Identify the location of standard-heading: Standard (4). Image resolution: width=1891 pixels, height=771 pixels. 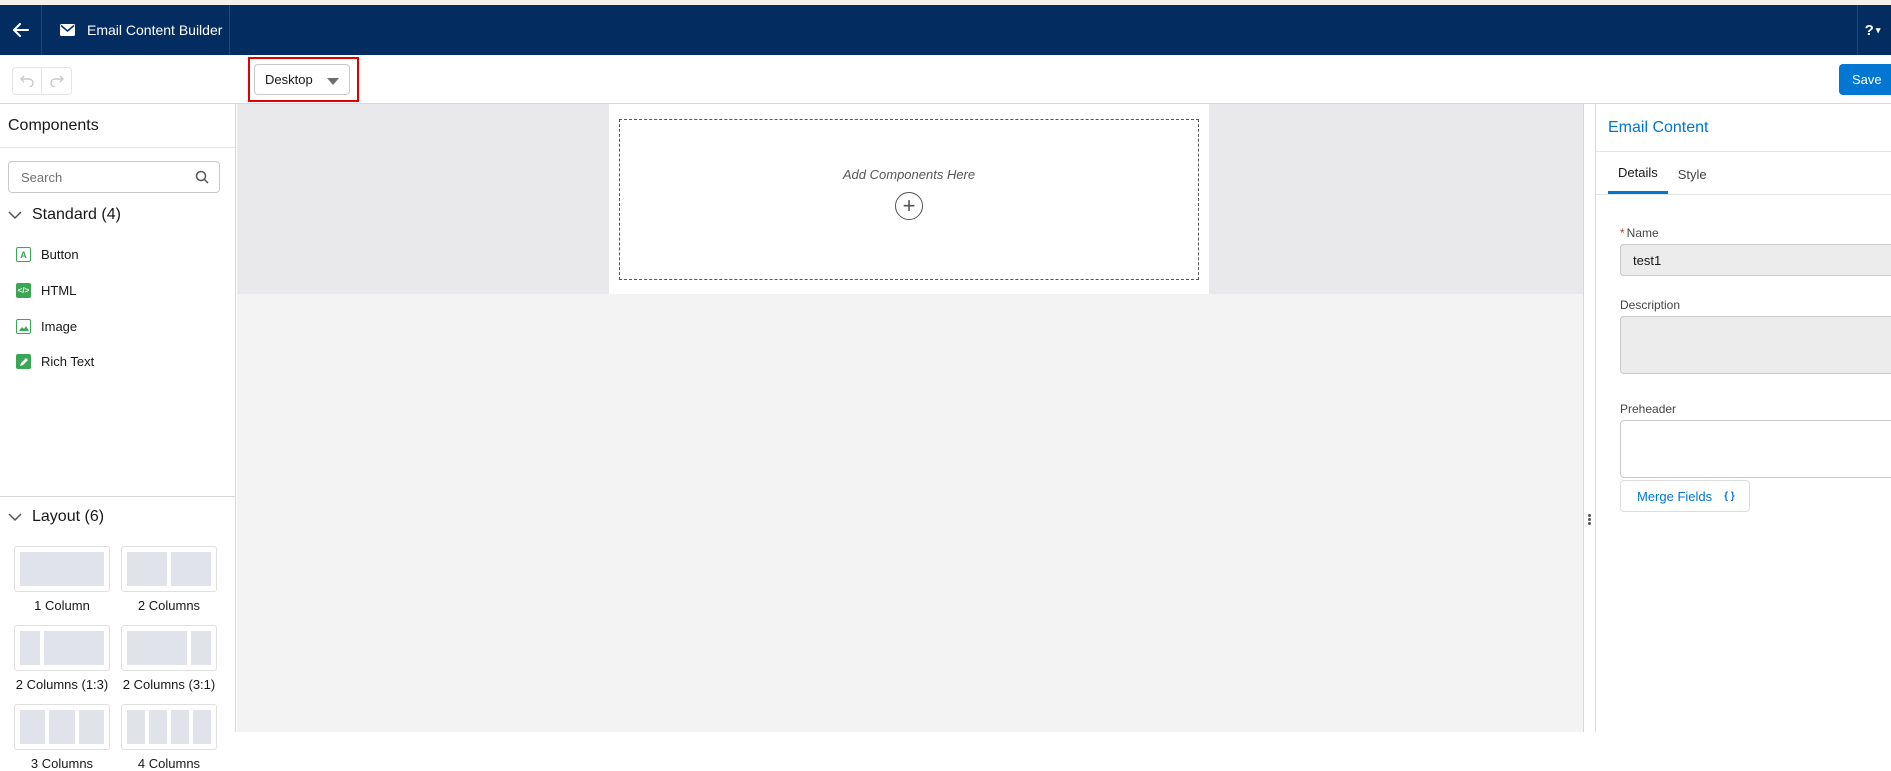
(76, 214).